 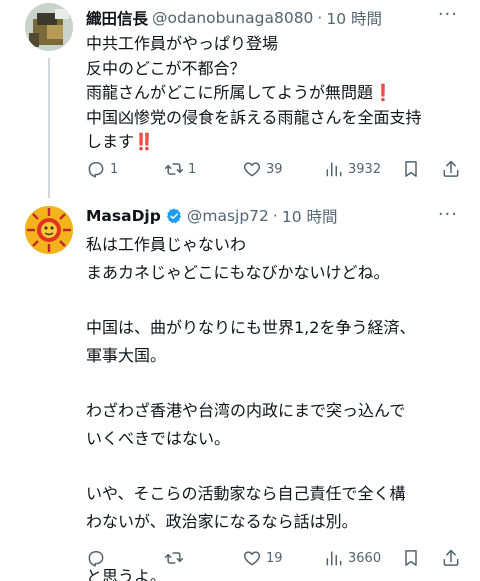 What do you see at coordinates (166, 244) in the screenshot?
I see `tweet-line: 私は工作員じゃないわ` at bounding box center [166, 244].